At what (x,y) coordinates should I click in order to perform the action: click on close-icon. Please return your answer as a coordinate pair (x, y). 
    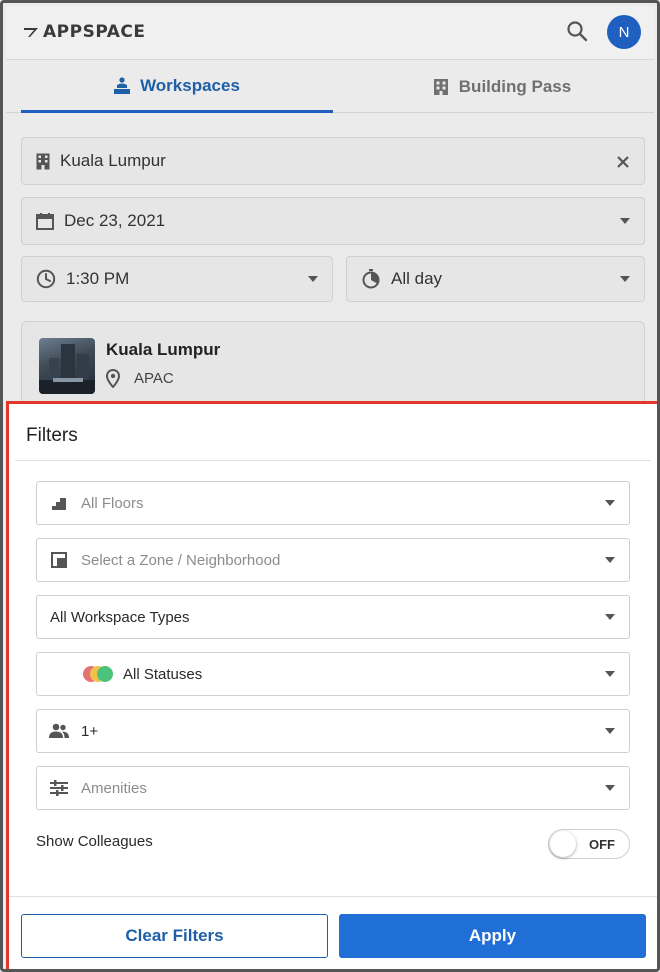
    Looking at the image, I should click on (623, 161).